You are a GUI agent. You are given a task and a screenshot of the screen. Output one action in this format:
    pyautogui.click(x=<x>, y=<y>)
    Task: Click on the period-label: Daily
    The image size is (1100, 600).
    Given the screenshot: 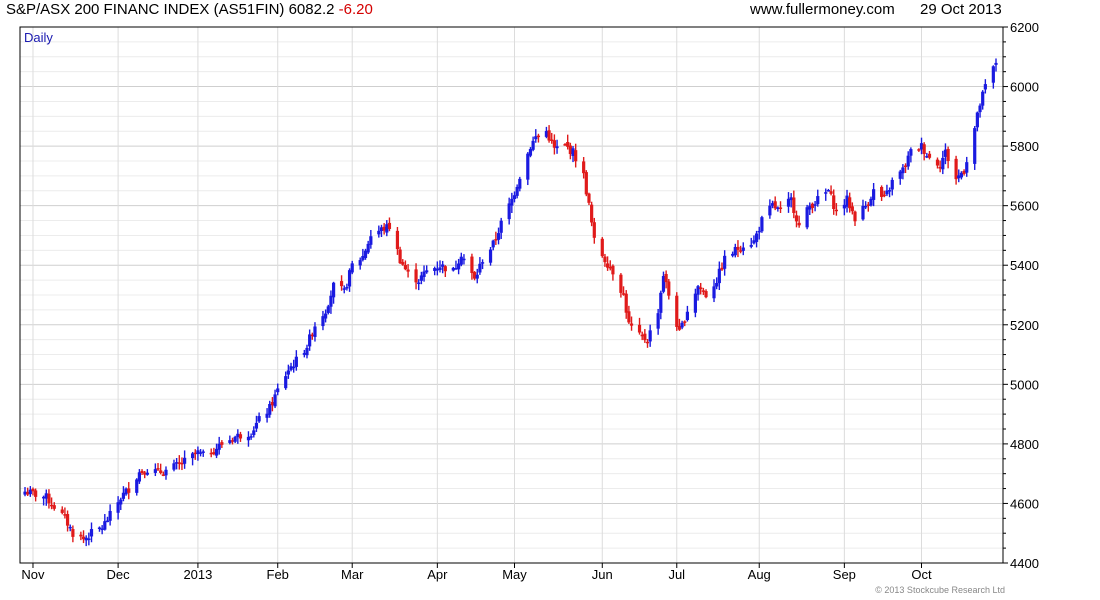 What is the action you would take?
    pyautogui.click(x=38, y=37)
    